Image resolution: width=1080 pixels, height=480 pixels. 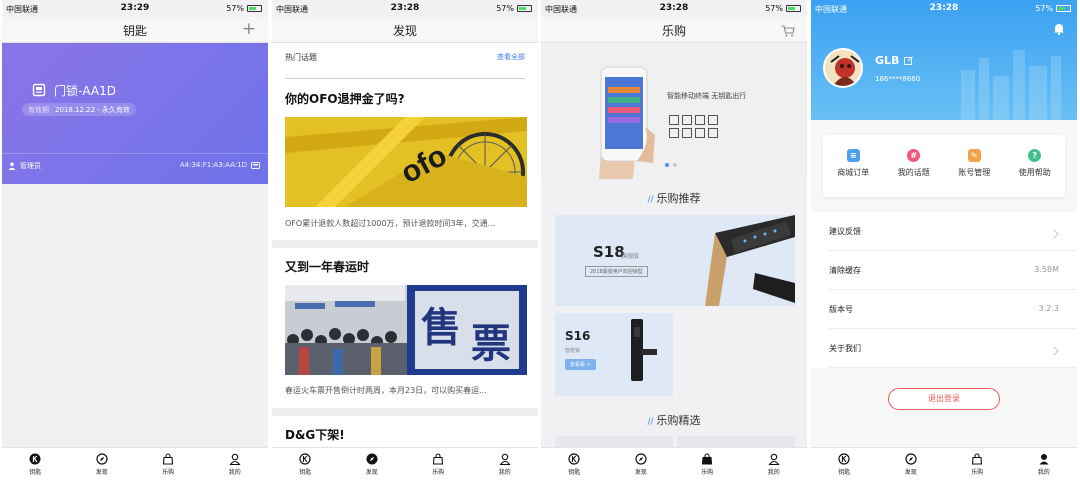 I want to click on article-headline: 你的OFO退押金了吗?, so click(x=345, y=99).